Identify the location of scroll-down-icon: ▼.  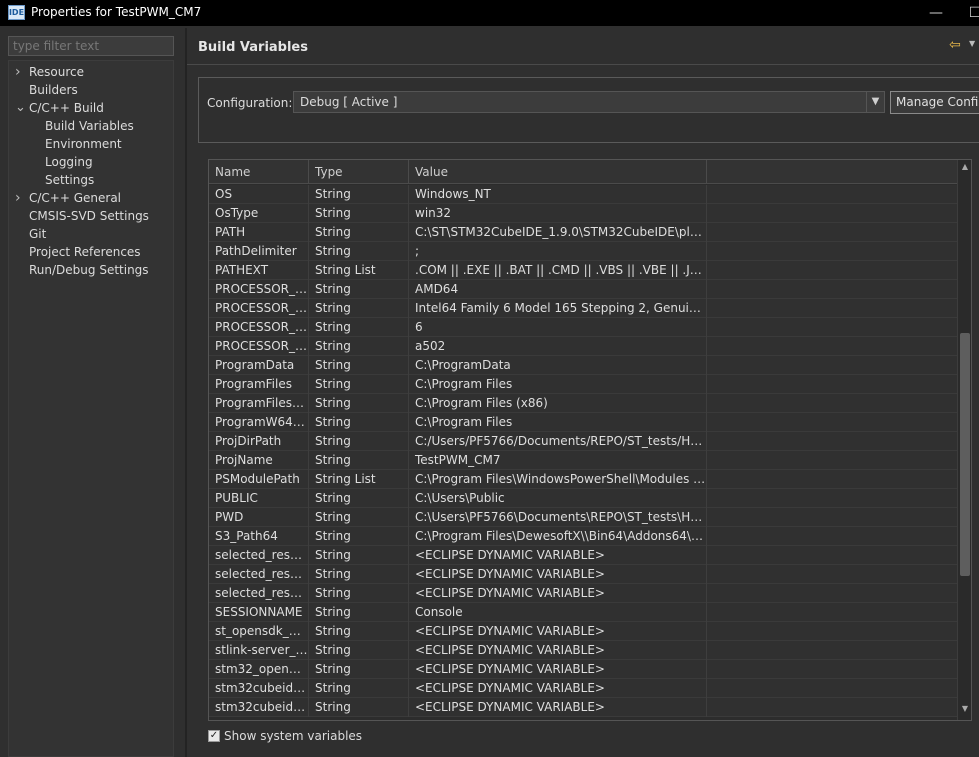
(964, 710).